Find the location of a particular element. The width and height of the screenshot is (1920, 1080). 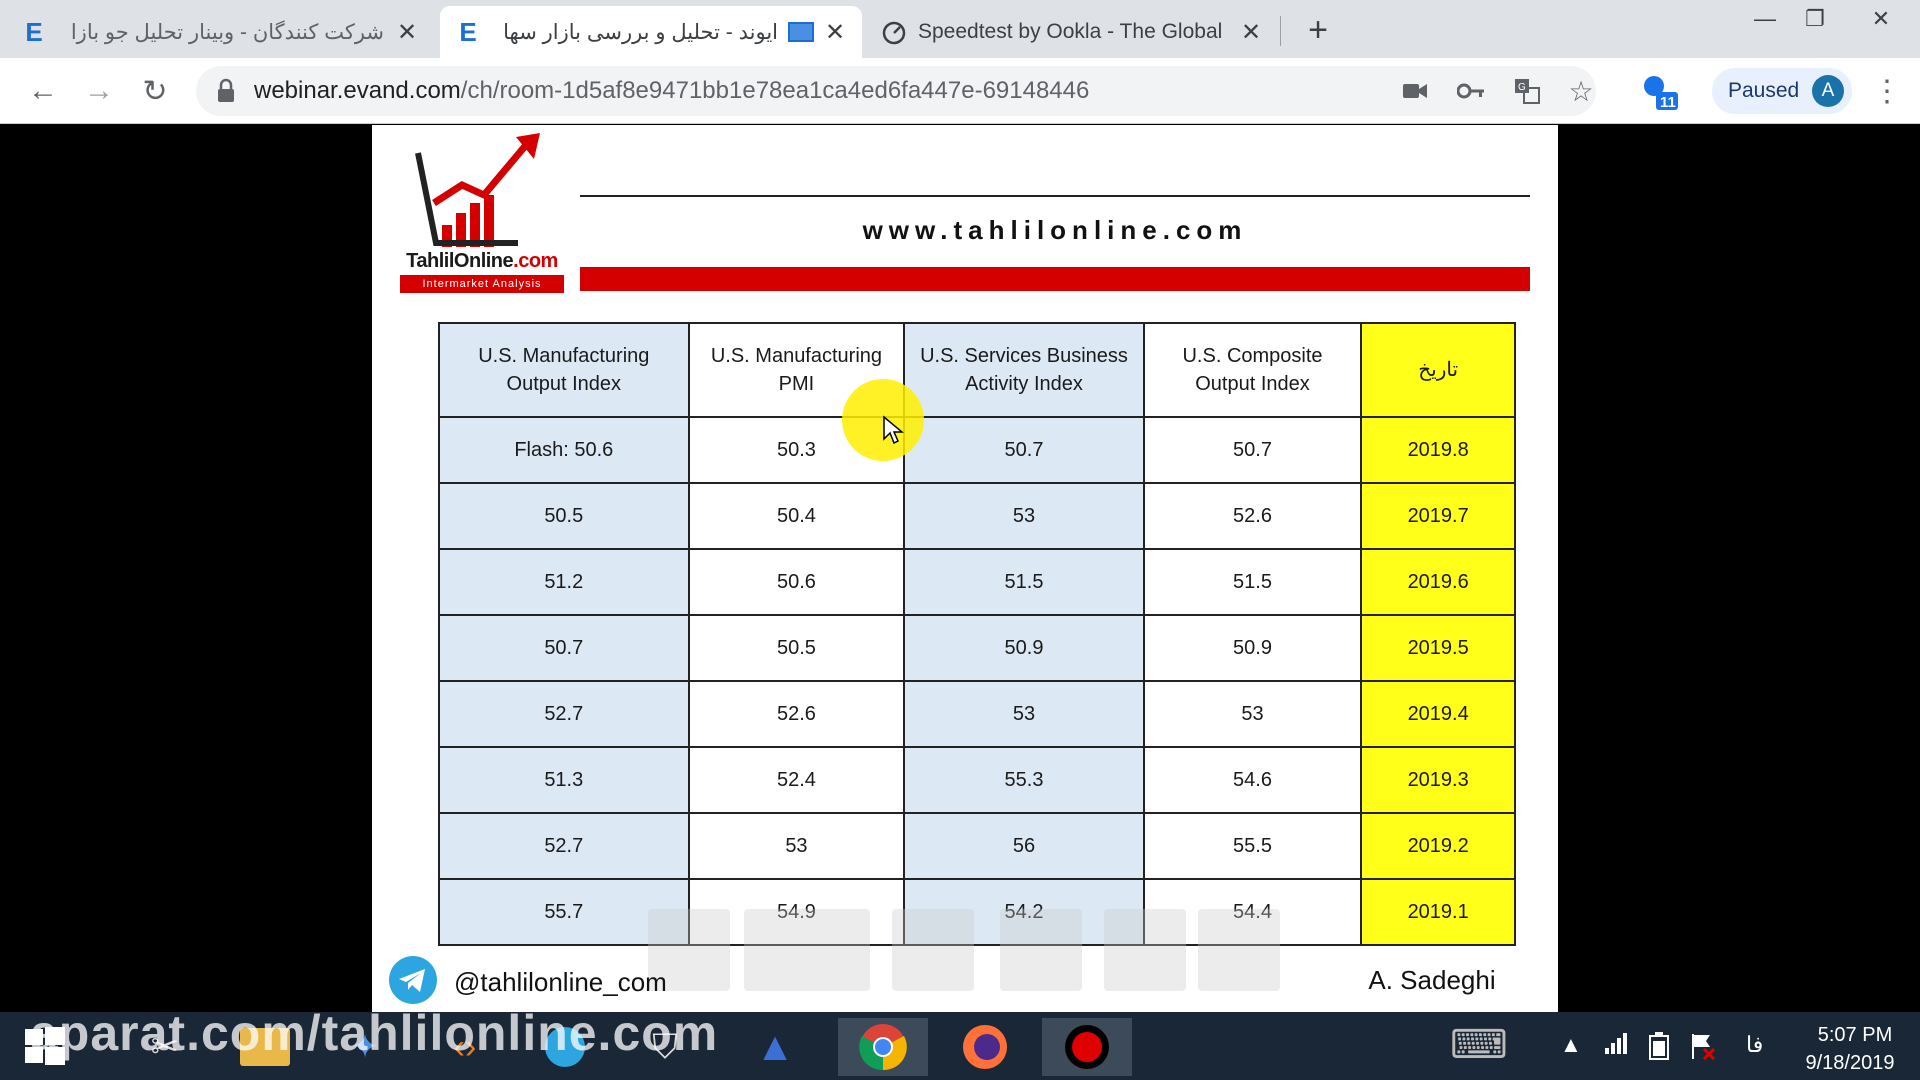

value-cell: 52.4 is located at coordinates (796, 780).